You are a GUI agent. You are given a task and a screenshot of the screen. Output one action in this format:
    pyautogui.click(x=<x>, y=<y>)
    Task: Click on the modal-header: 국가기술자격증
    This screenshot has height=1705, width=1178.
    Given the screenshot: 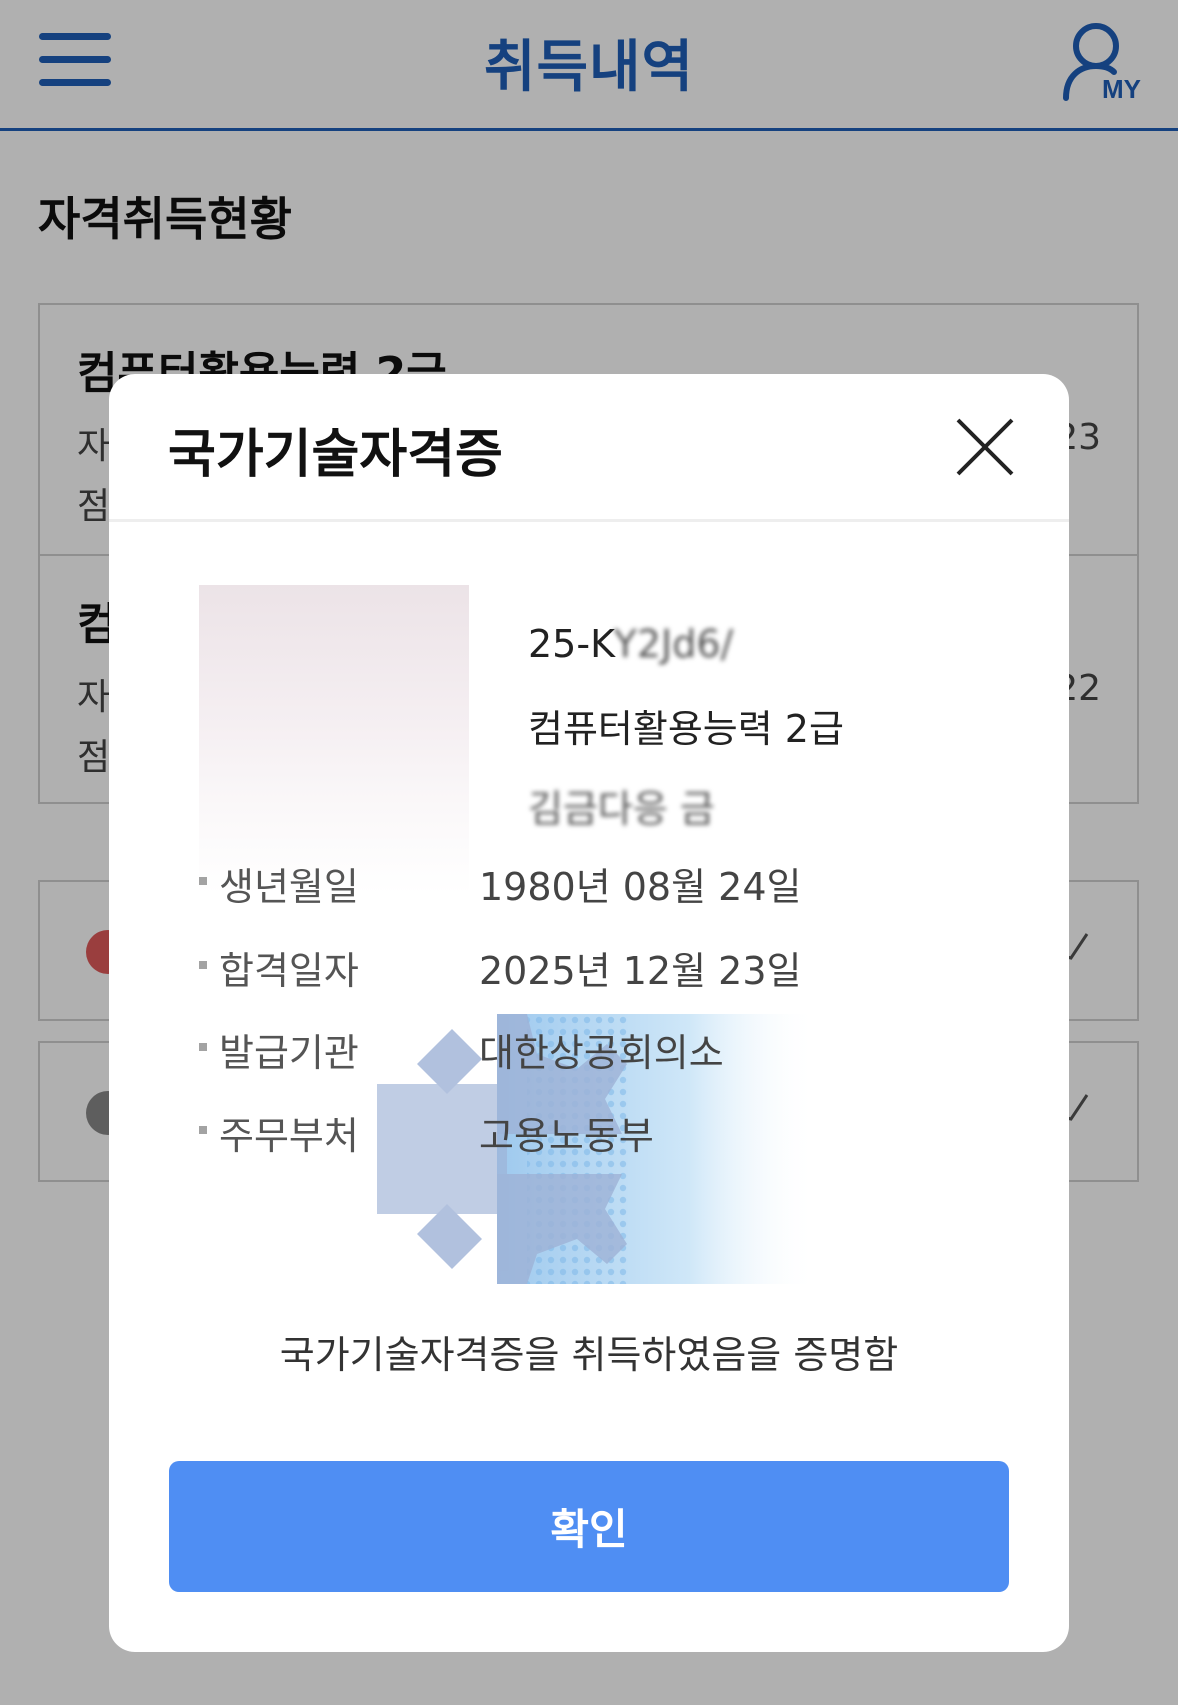 What is the action you would take?
    pyautogui.click(x=589, y=448)
    